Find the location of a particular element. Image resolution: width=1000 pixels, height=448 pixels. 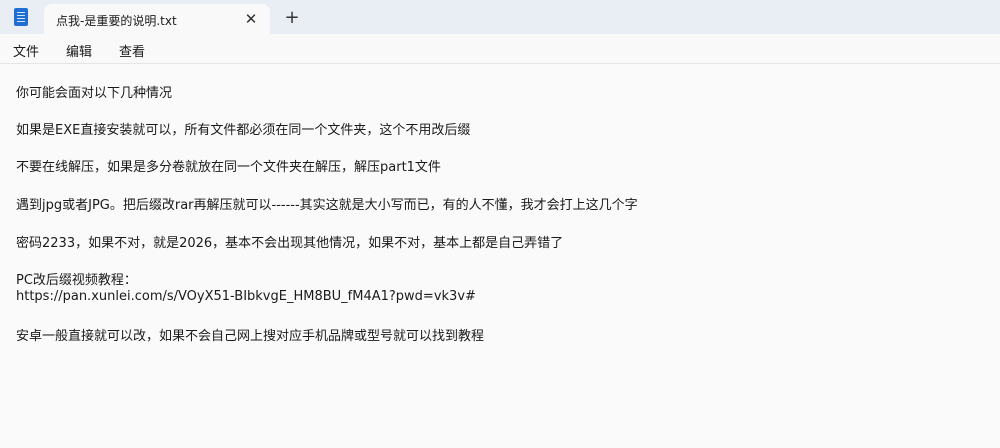

title-bar: 点我-是重要的说明.txt ✕ + is located at coordinates (500, 17).